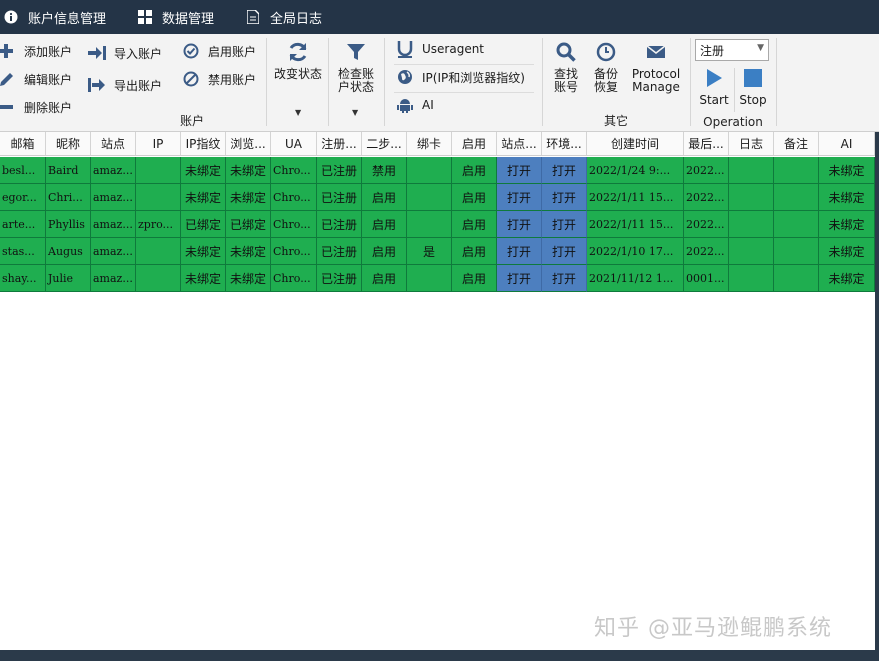 The width and height of the screenshot is (879, 661). What do you see at coordinates (713, 628) in the screenshot?
I see `watermark-text: 知乎 @亚马逊鲲鹏系统` at bounding box center [713, 628].